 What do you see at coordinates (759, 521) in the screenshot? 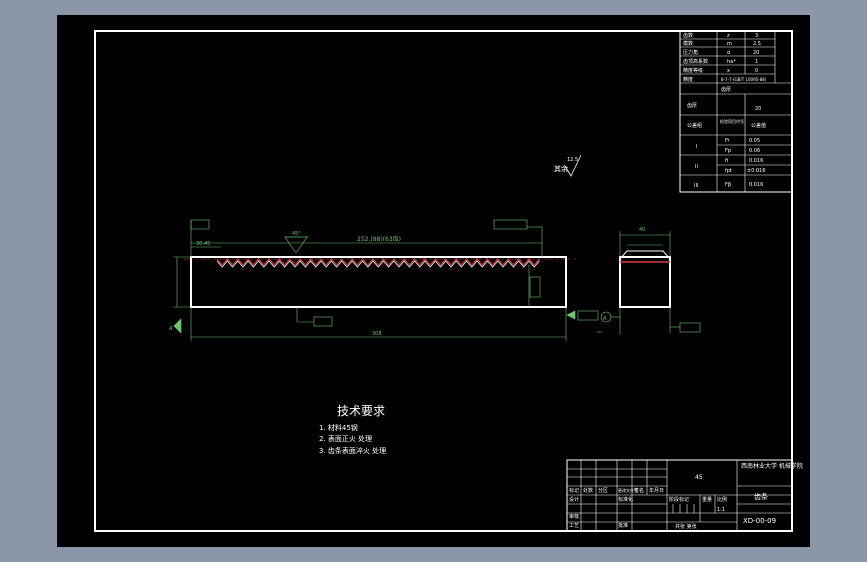
I see `title-drawing-no: XD-00-09` at bounding box center [759, 521].